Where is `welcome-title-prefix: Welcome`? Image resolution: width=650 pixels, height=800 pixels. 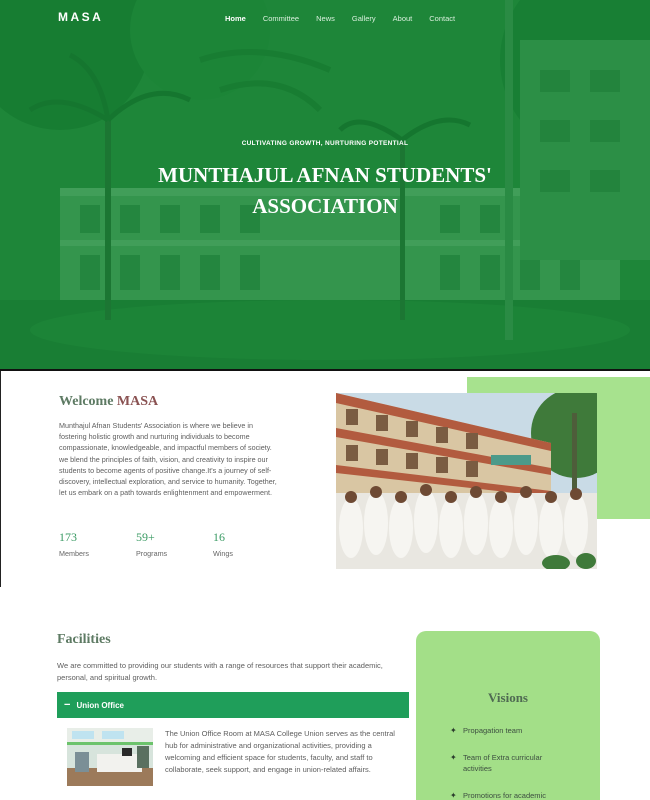
welcome-title-prefix: Welcome is located at coordinates (88, 401).